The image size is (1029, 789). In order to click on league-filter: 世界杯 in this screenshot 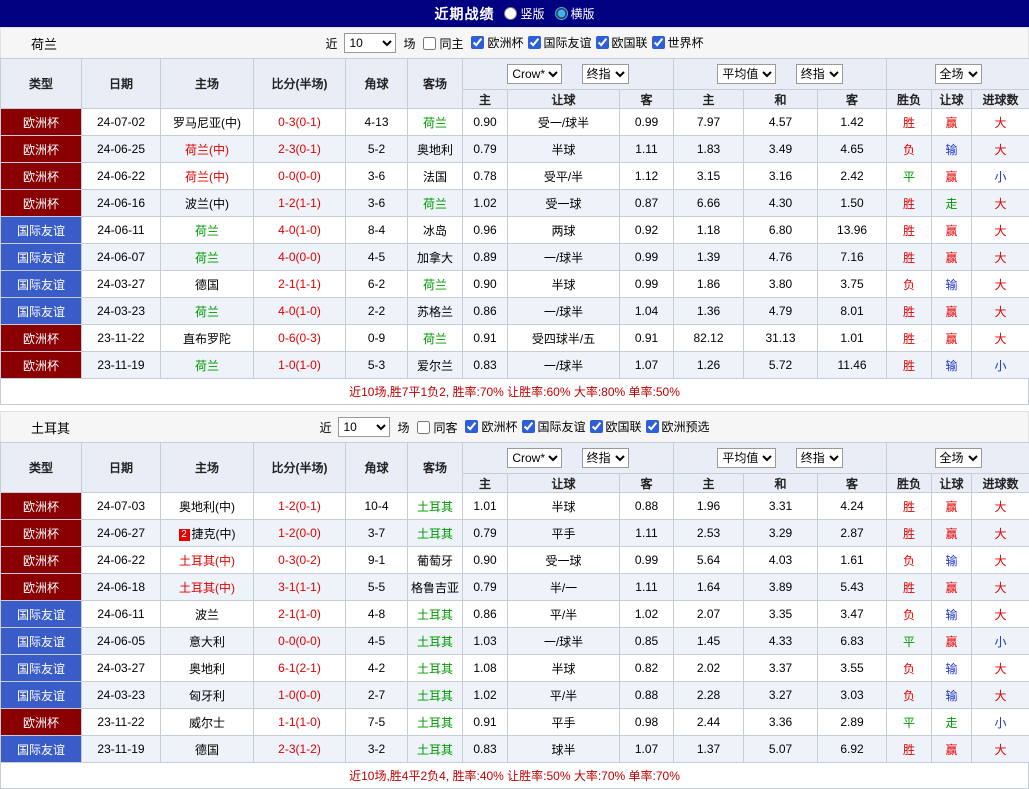, I will do `click(676, 42)`.